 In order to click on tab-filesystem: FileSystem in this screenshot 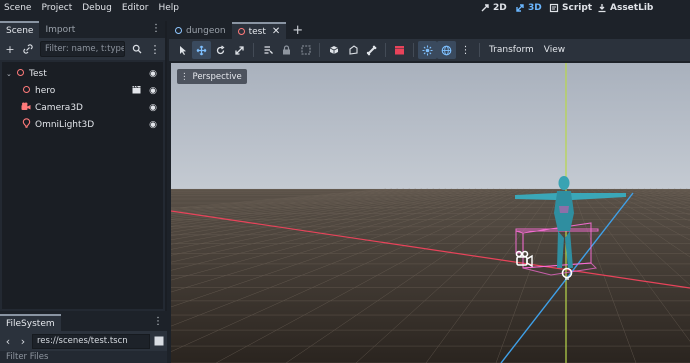, I will do `click(30, 322)`.